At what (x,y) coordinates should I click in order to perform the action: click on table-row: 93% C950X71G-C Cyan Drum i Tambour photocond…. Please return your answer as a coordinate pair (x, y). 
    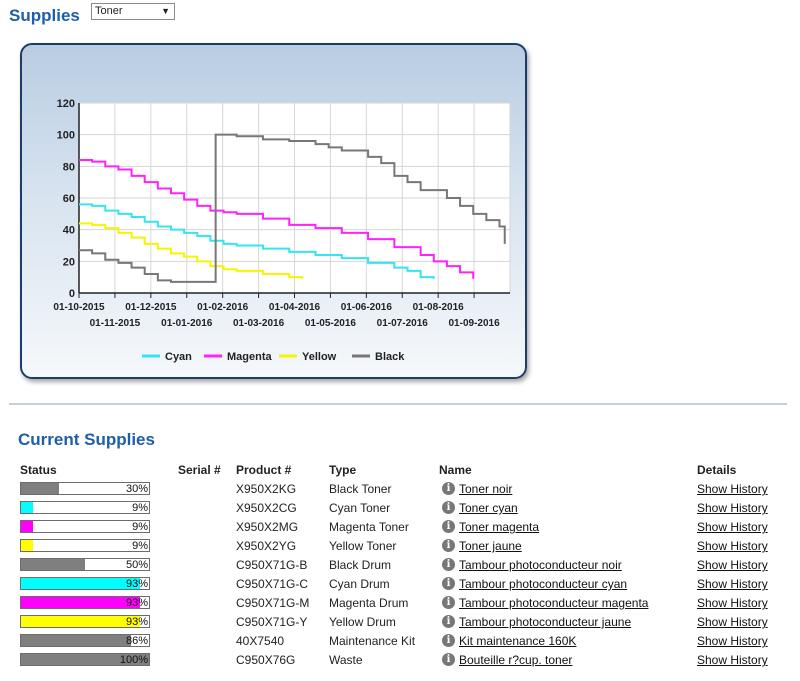
    Looking at the image, I should click on (400, 585).